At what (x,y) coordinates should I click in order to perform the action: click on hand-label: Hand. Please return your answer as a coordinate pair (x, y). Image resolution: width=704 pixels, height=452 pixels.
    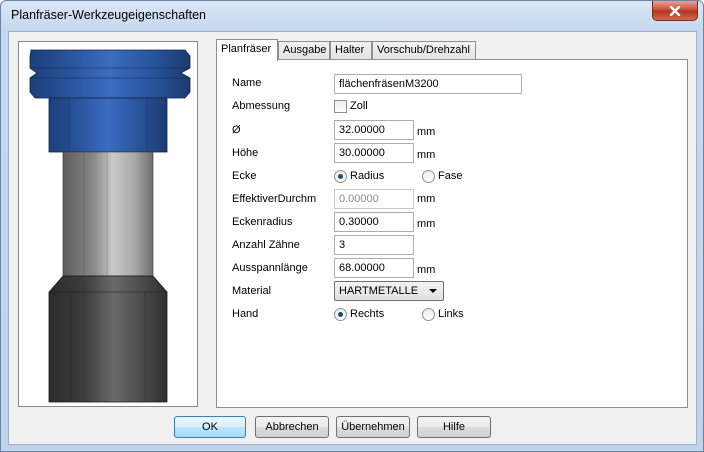
    Looking at the image, I should click on (245, 314).